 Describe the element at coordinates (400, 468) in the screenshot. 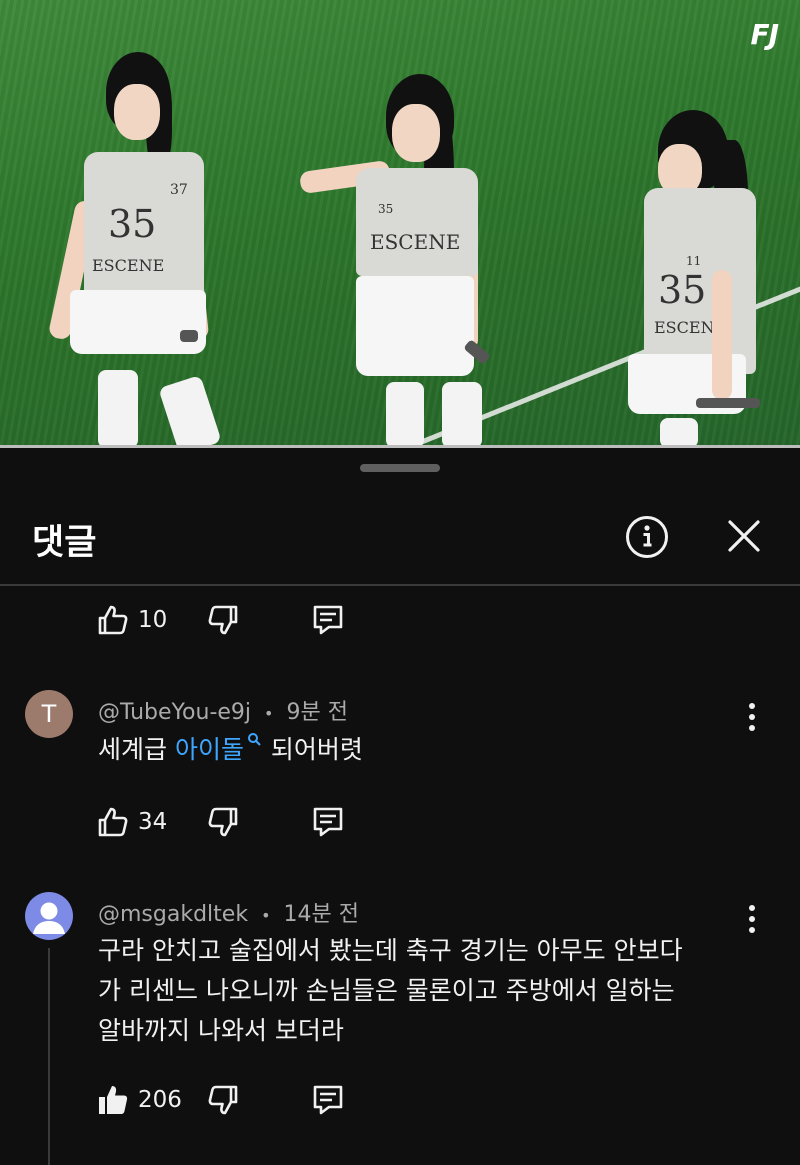

I see `drag-handle` at that location.